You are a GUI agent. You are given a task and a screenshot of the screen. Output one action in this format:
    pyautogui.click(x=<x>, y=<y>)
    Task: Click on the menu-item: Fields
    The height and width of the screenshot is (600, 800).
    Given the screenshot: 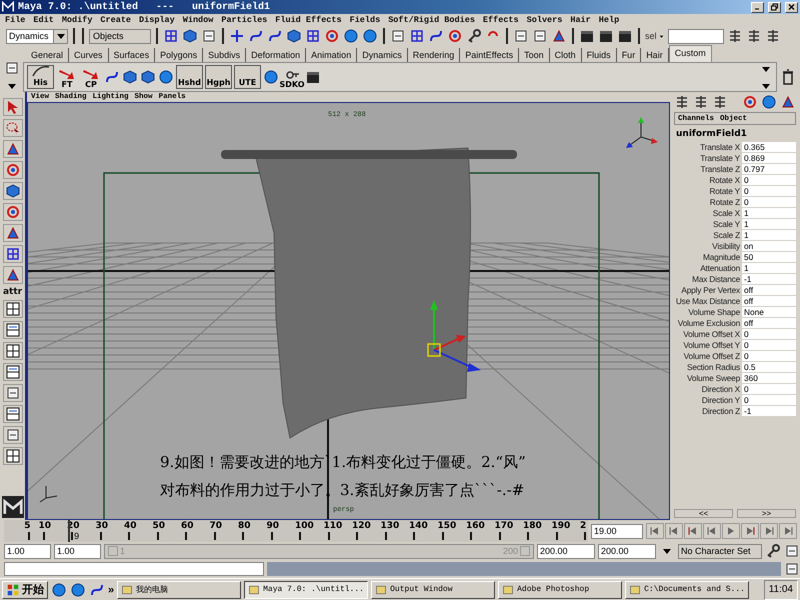 What is the action you would take?
    pyautogui.click(x=365, y=20)
    